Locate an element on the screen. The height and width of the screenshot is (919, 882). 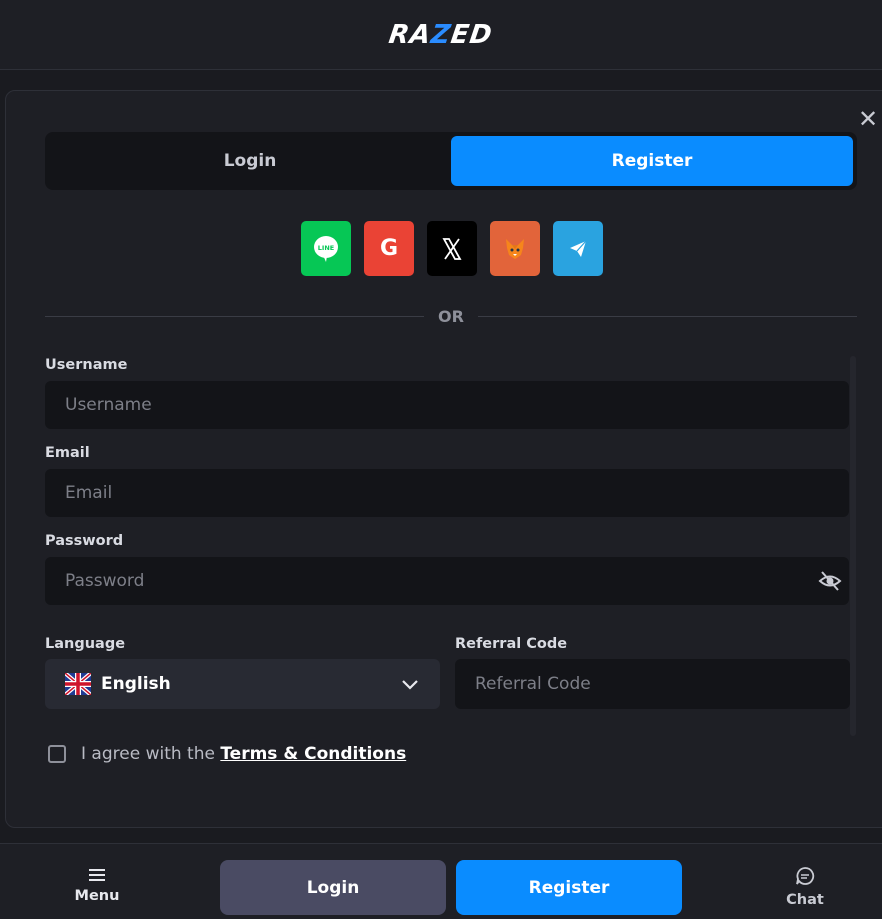
close-icon: ✕ is located at coordinates (868, 119).